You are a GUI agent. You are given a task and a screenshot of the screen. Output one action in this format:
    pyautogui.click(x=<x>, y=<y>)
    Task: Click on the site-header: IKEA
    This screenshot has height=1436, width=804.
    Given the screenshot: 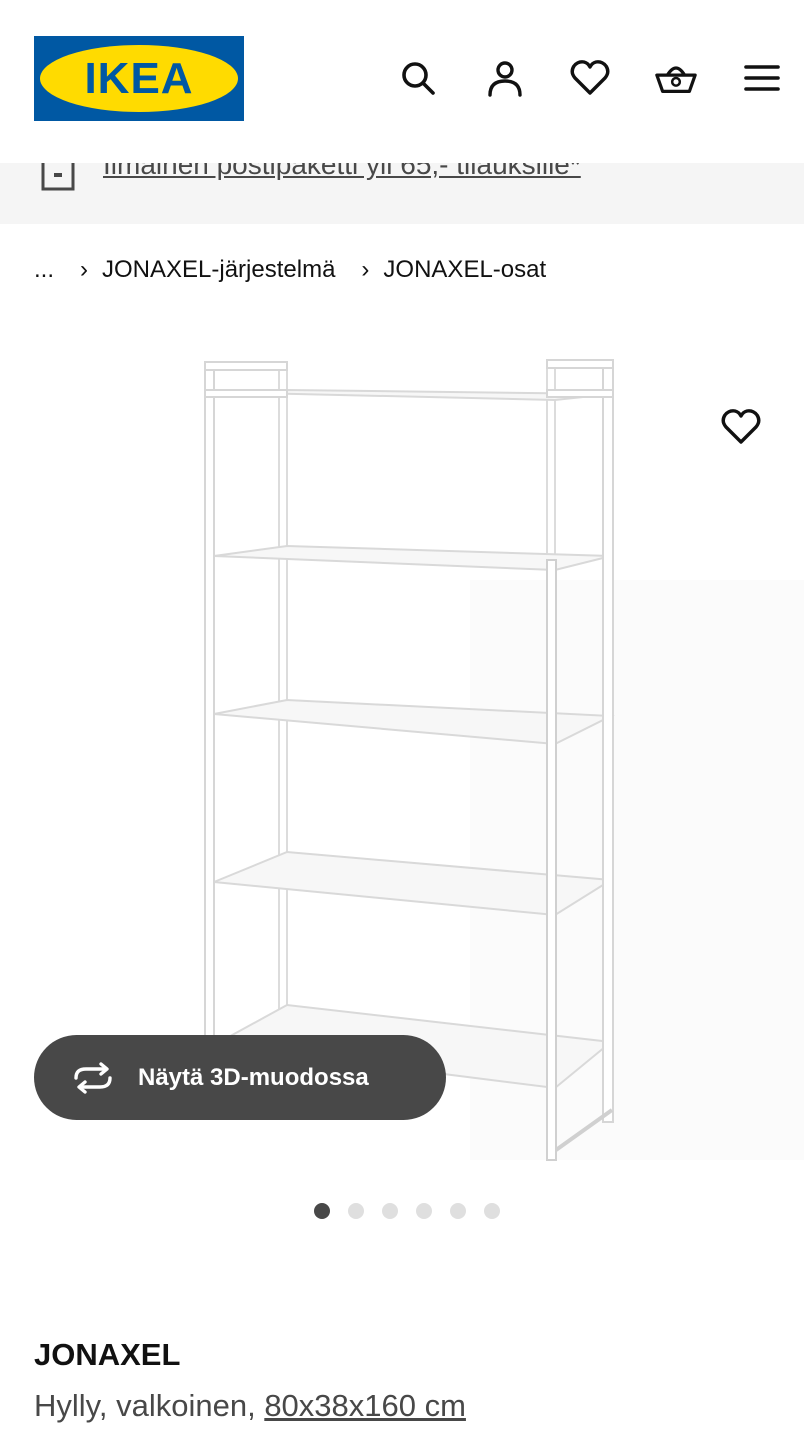 What is the action you would take?
    pyautogui.click(x=402, y=81)
    